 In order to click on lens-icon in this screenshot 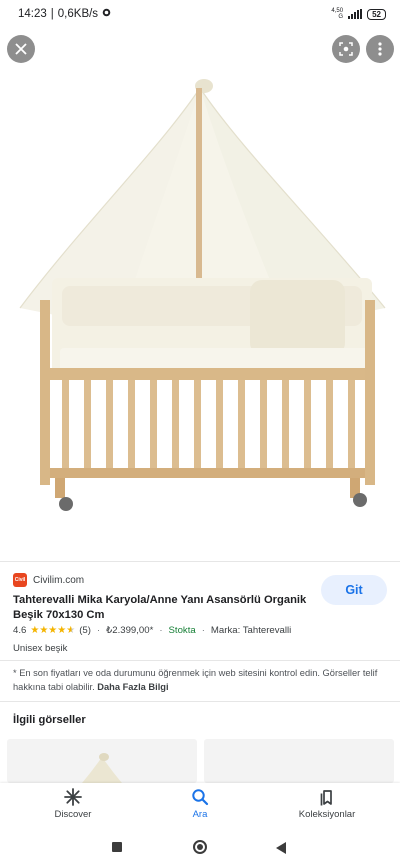, I will do `click(346, 49)`.